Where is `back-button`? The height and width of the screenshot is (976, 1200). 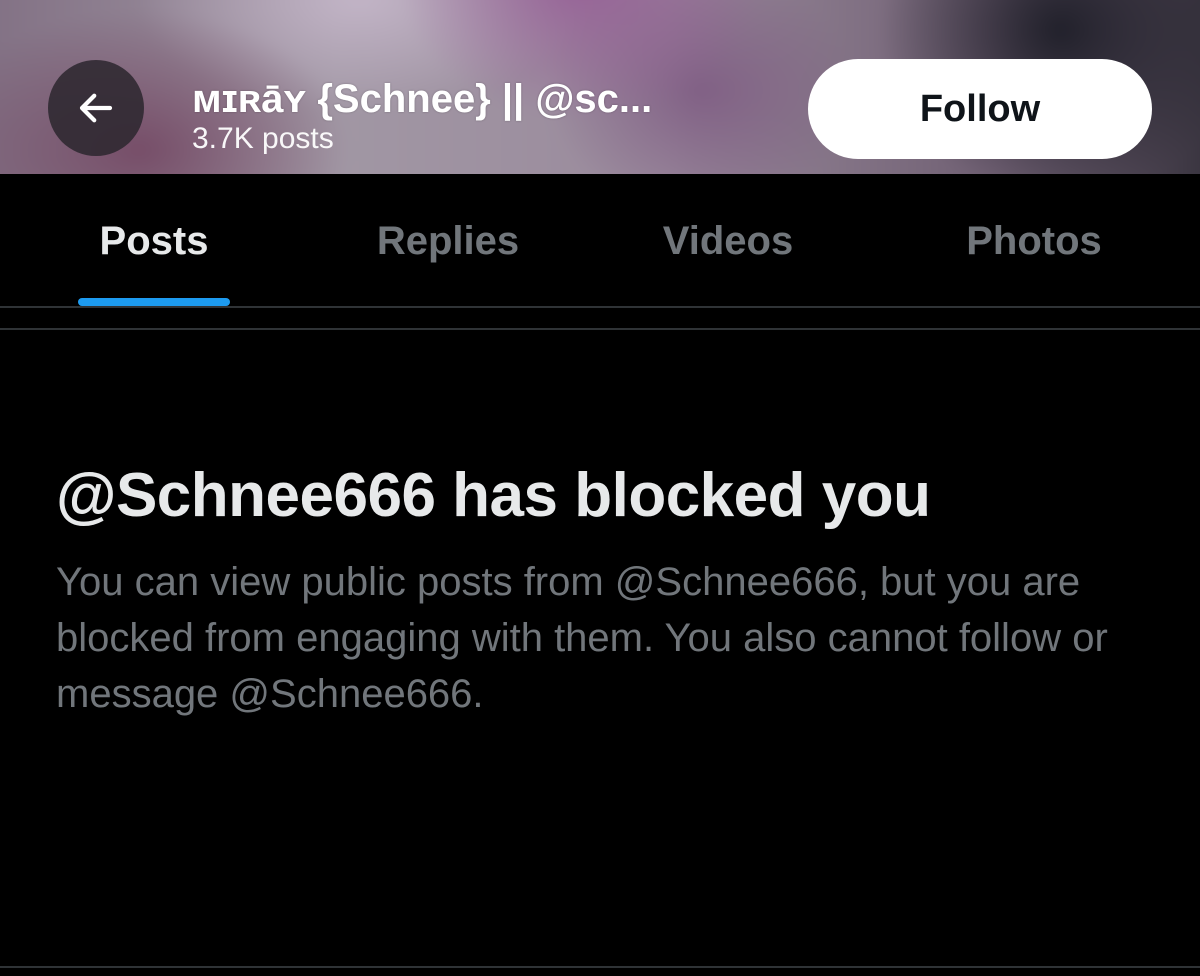
back-button is located at coordinates (96, 108).